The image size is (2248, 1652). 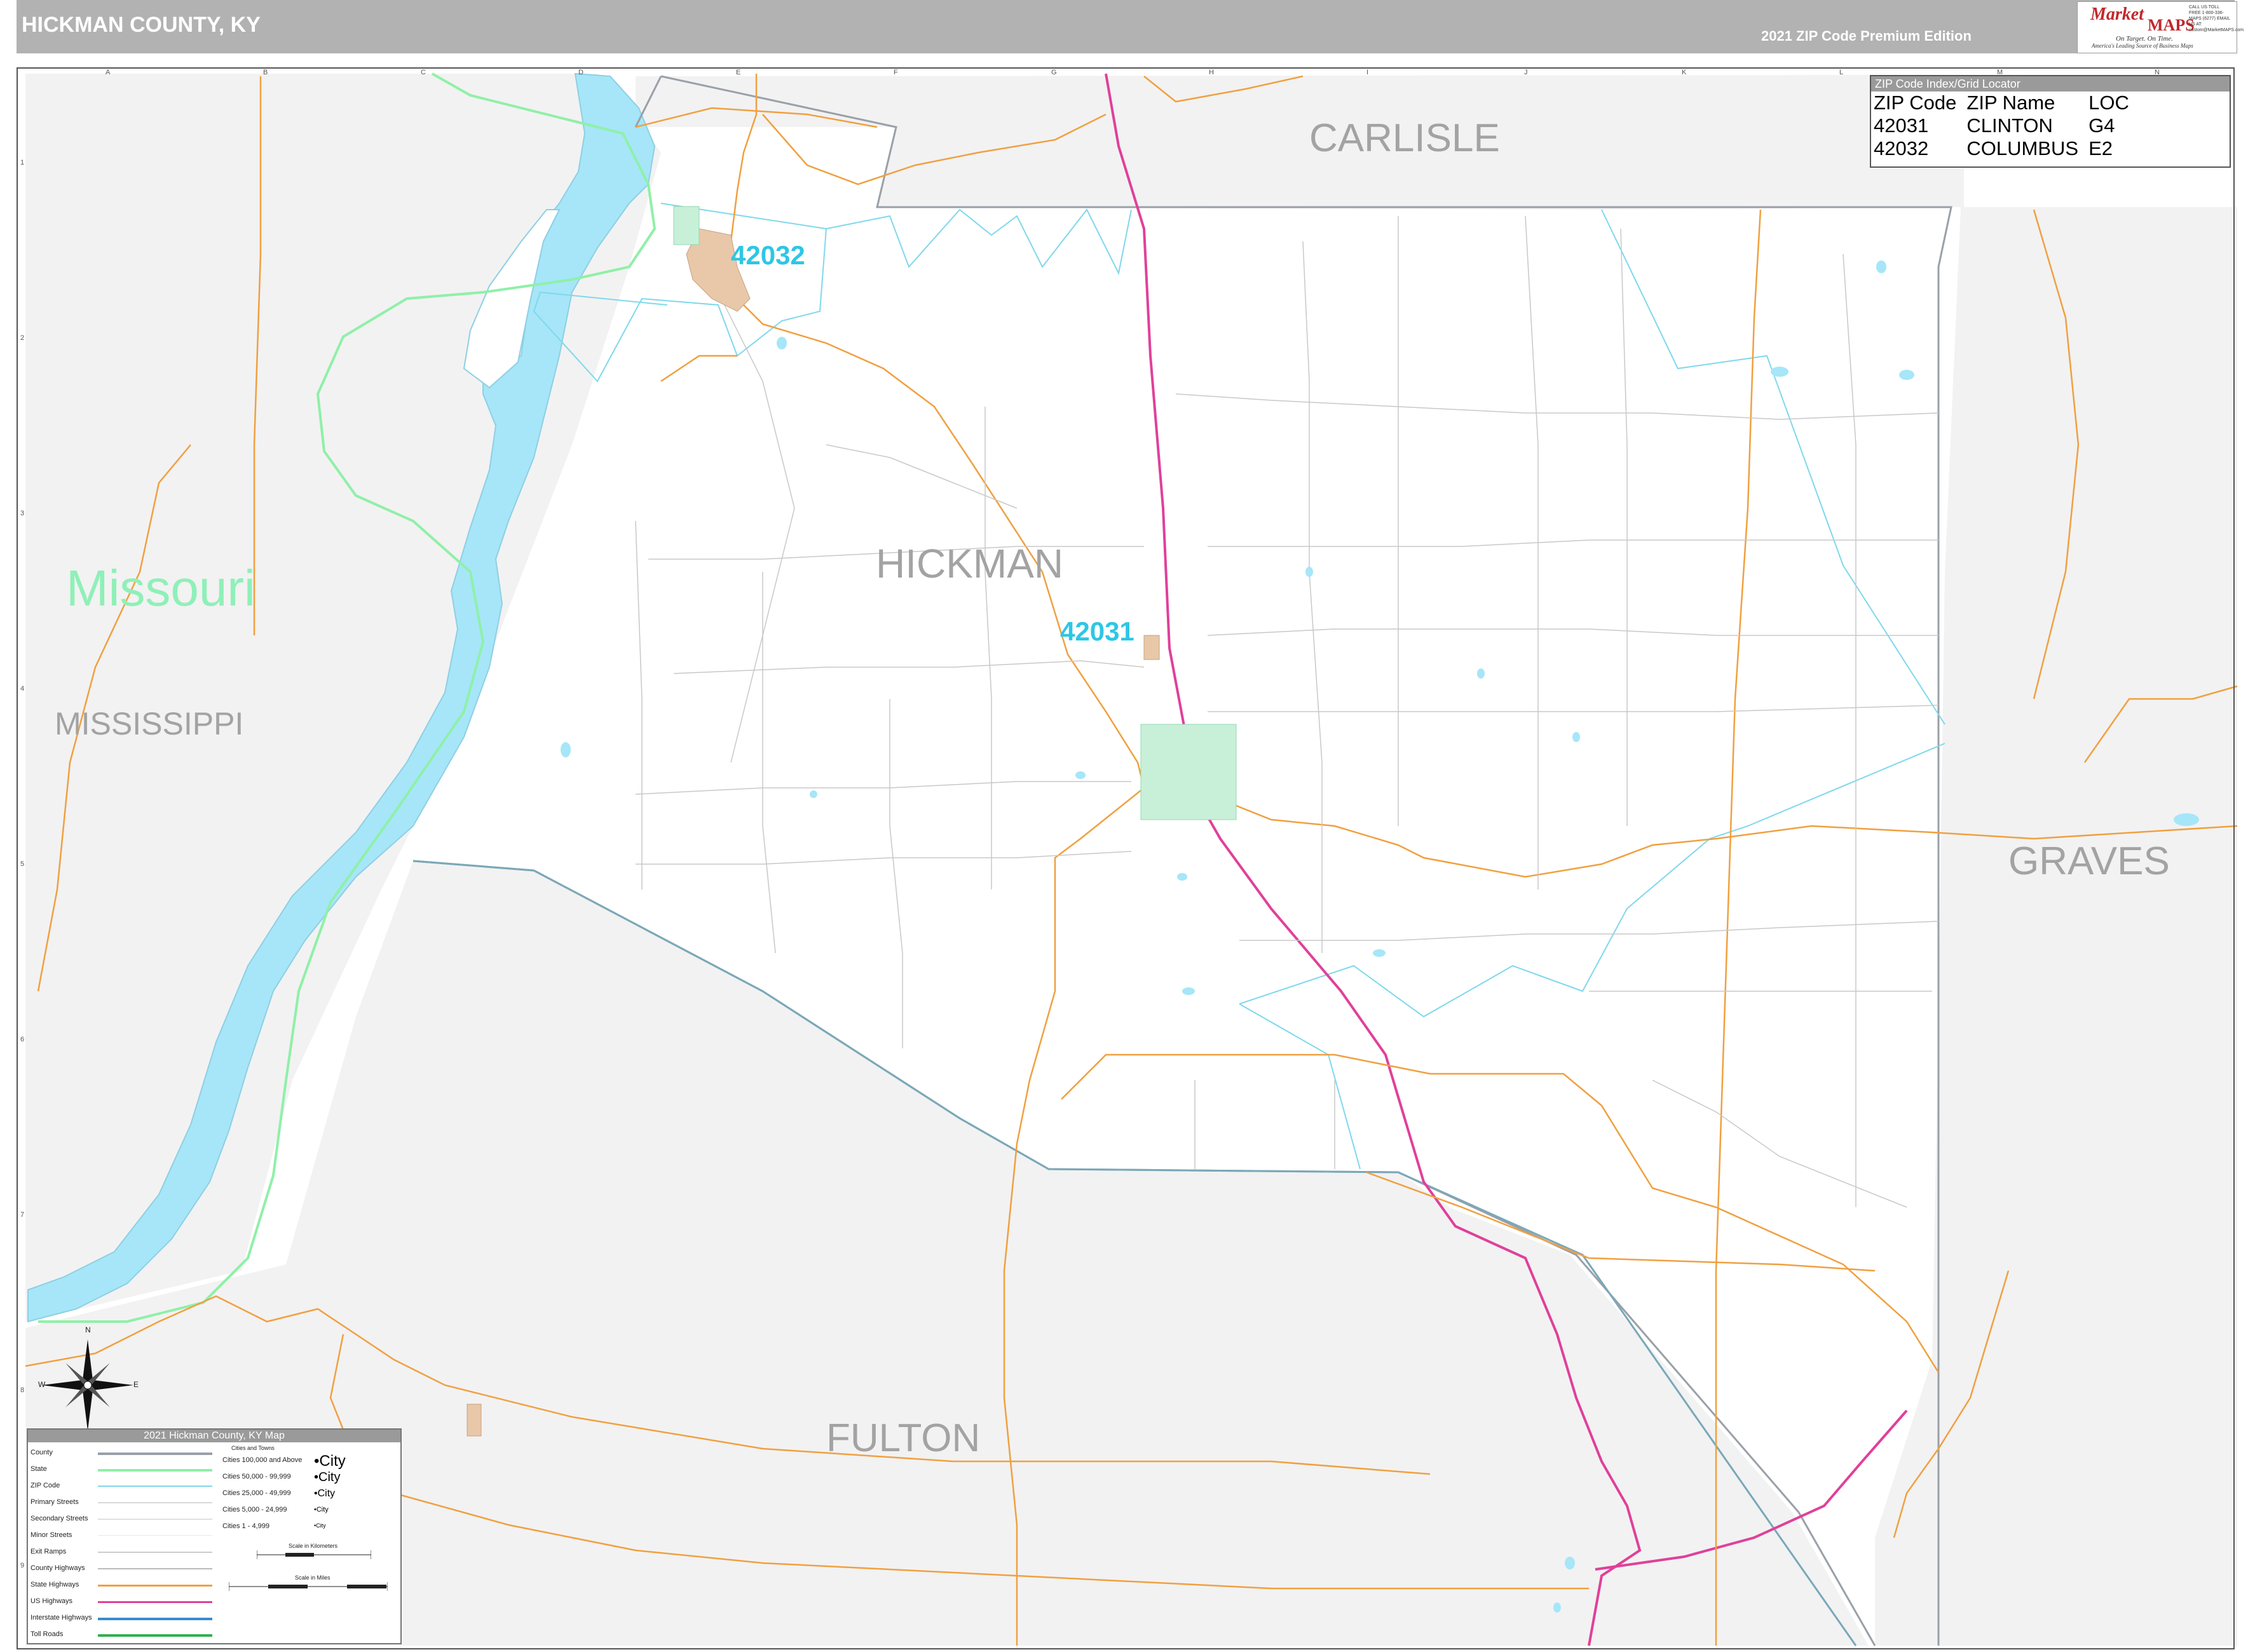 I want to click on grid-letter-d: D, so click(x=581, y=73).